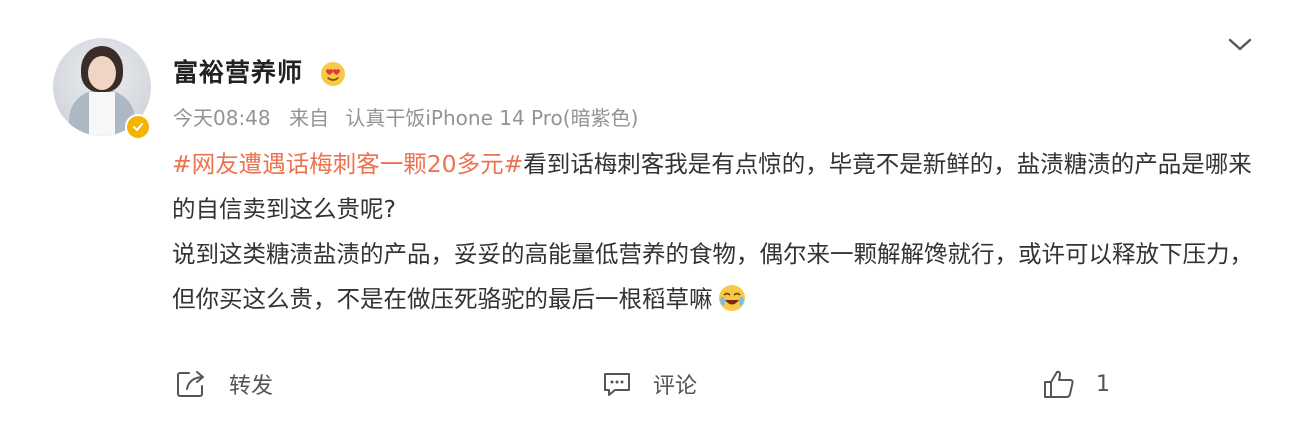  What do you see at coordinates (224, 384) in the screenshot?
I see `repost-button: 转发` at bounding box center [224, 384].